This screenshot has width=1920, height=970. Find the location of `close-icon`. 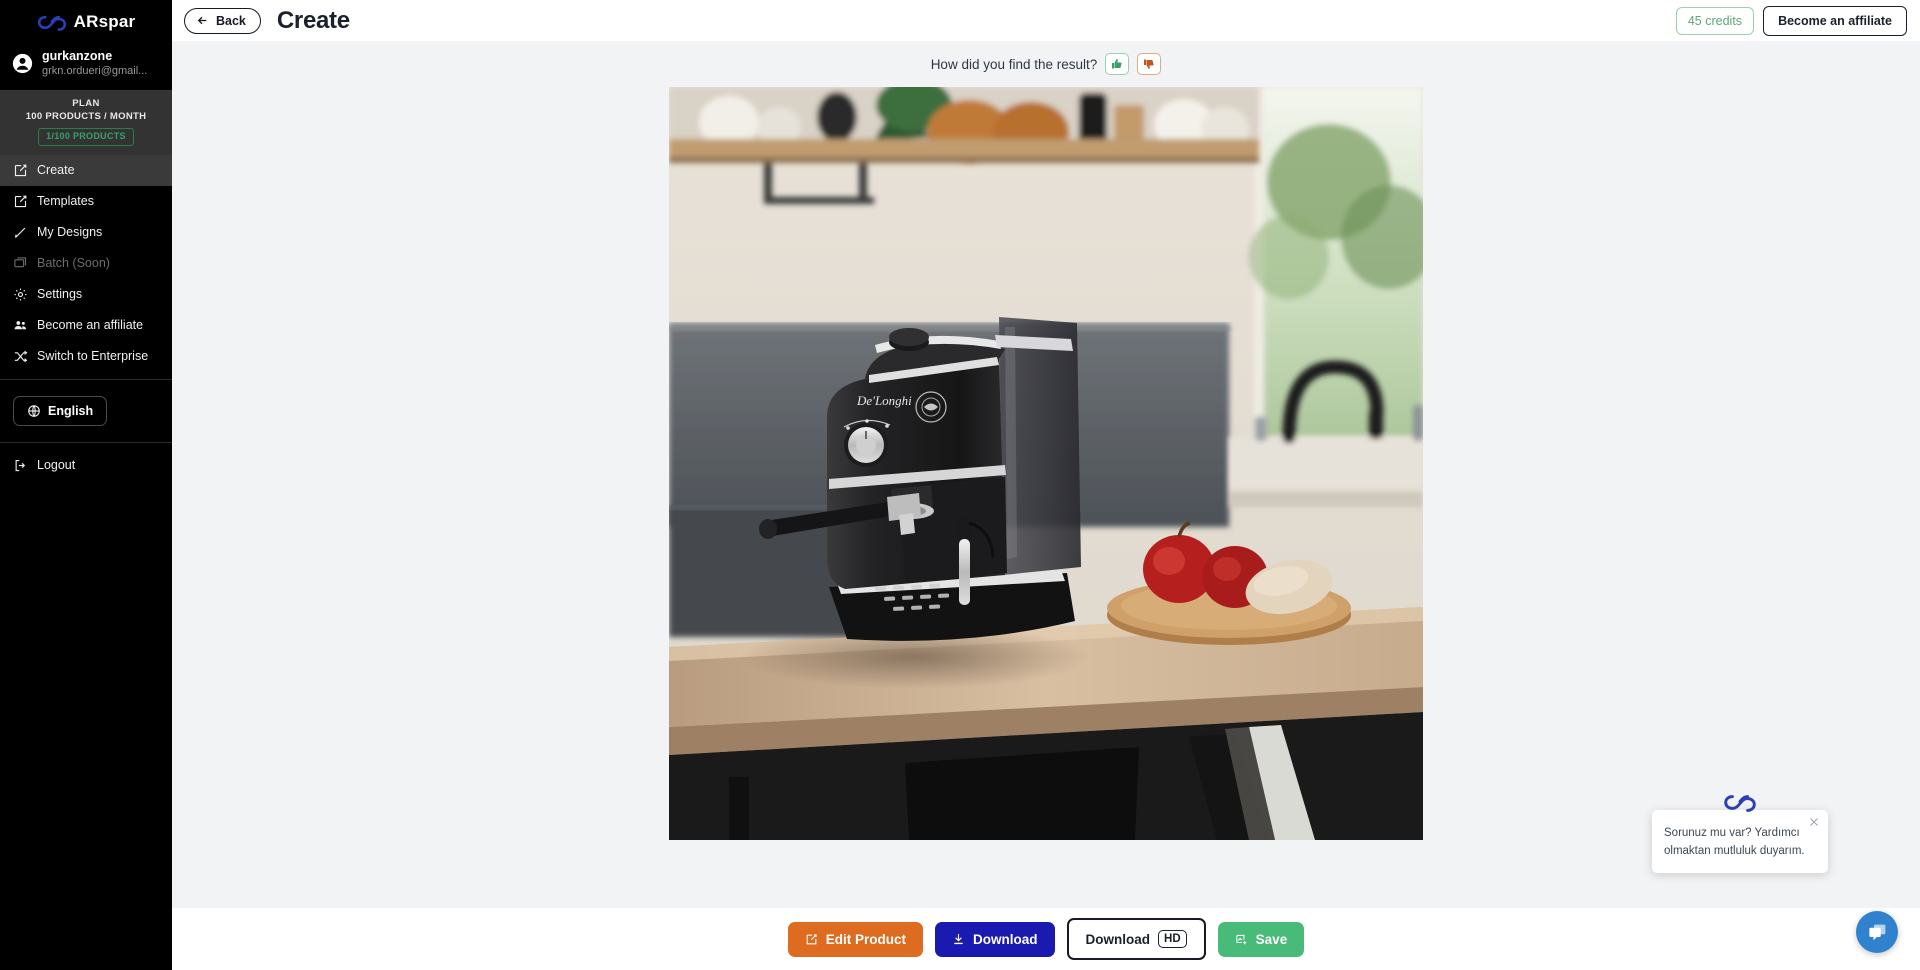

close-icon is located at coordinates (1814, 822).